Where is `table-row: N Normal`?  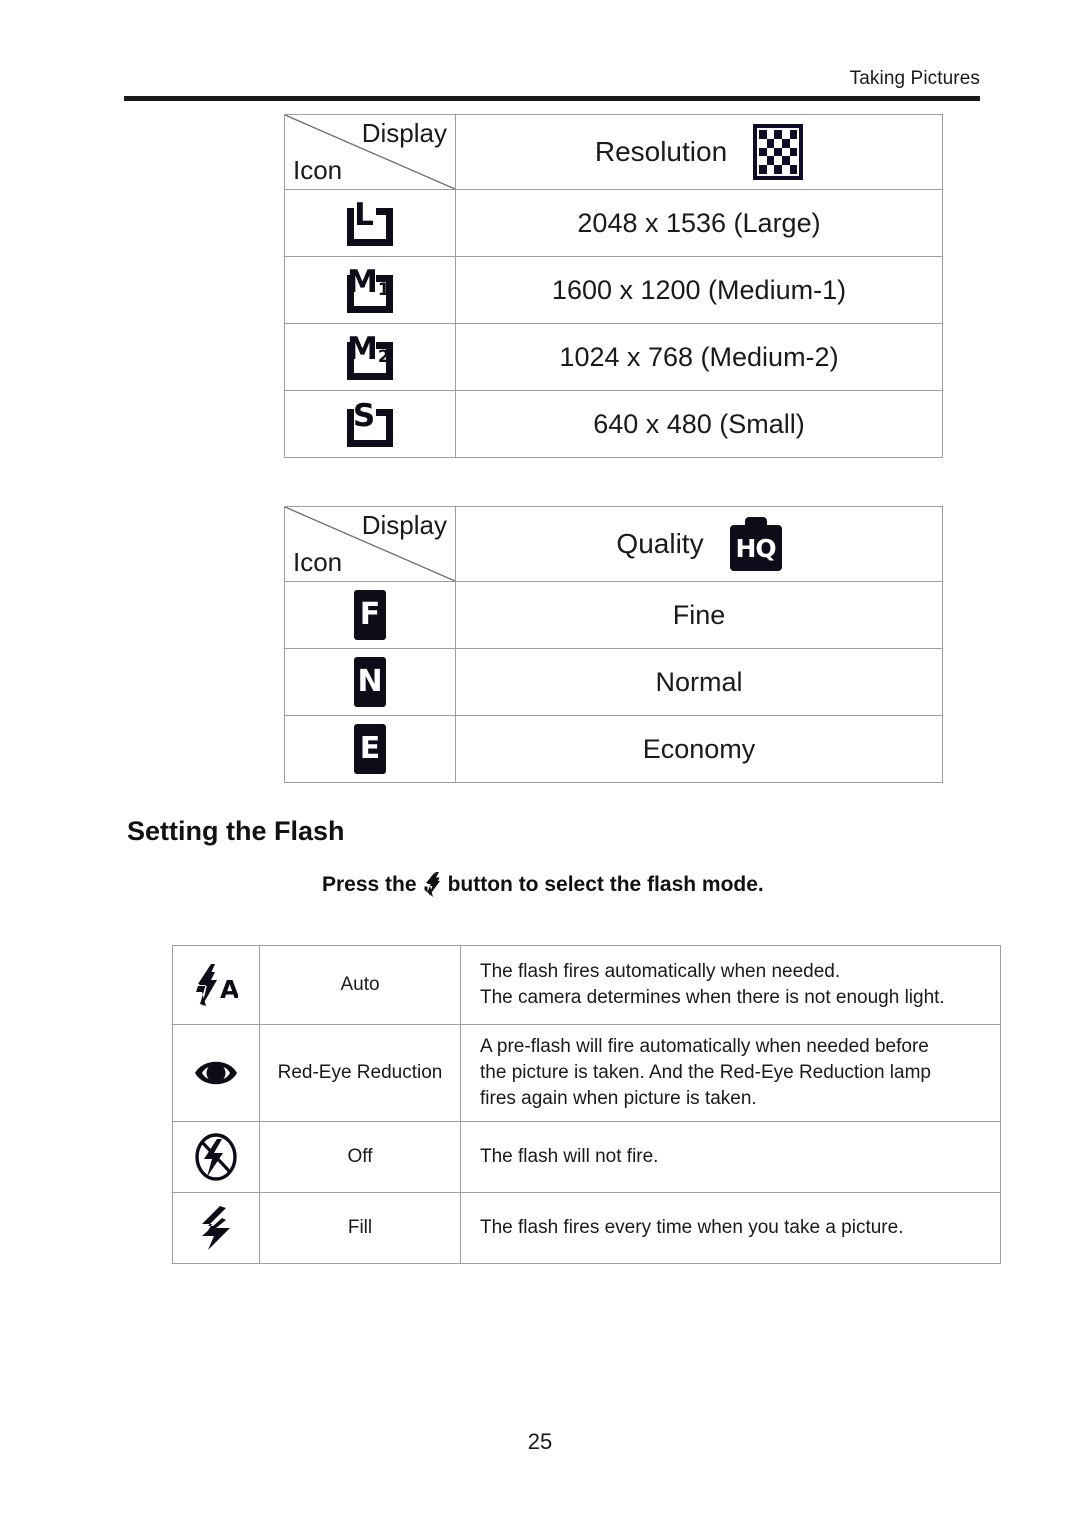 table-row: N Normal is located at coordinates (613, 682).